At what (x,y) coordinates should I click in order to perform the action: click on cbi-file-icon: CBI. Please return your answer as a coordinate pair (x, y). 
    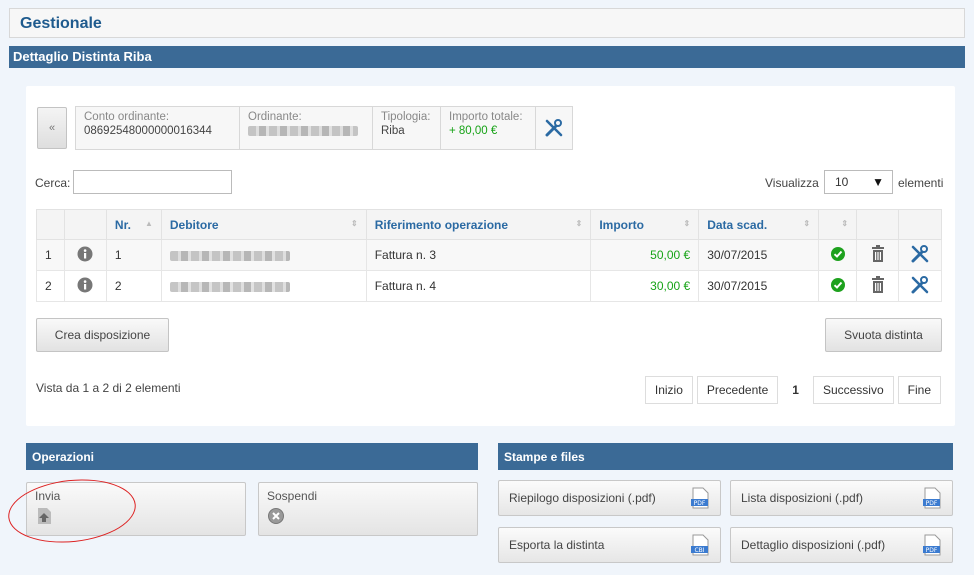
    Looking at the image, I should click on (700, 545).